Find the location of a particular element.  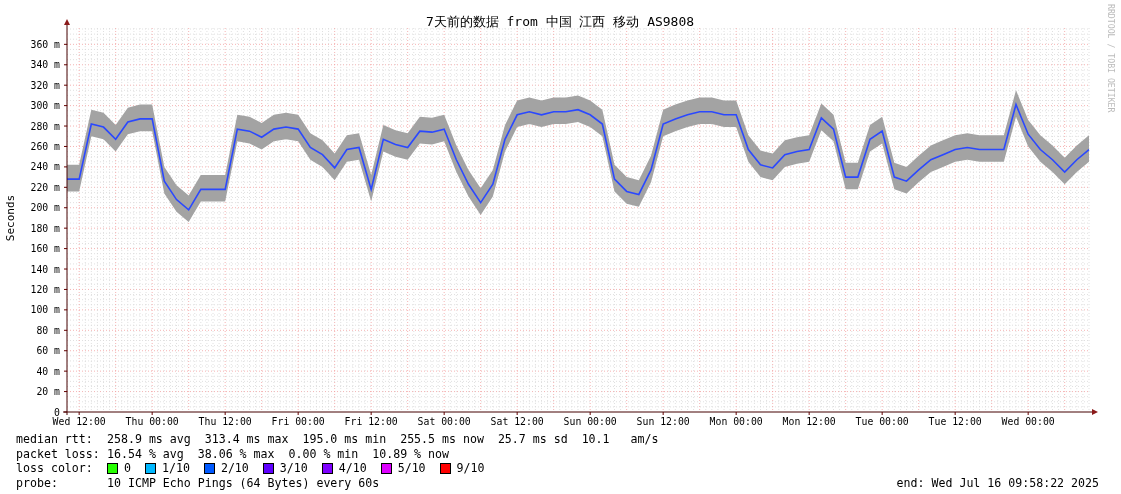

probe-label: probe: is located at coordinates (37, 483).